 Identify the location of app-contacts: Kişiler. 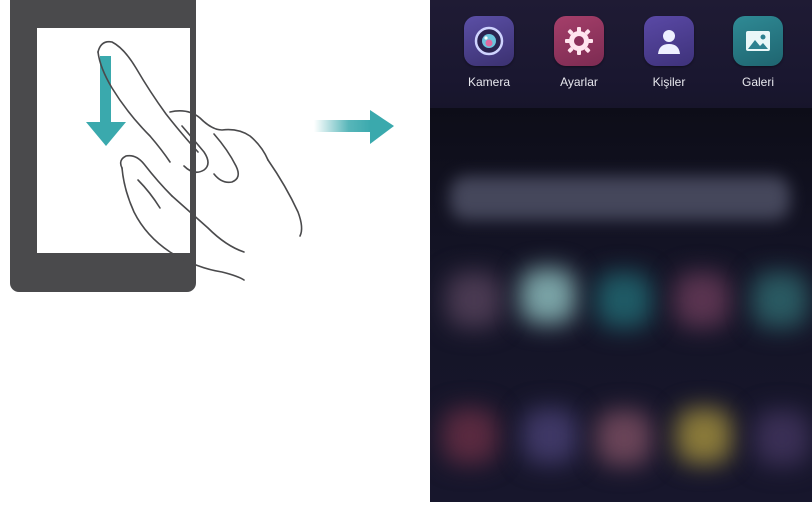
(669, 58).